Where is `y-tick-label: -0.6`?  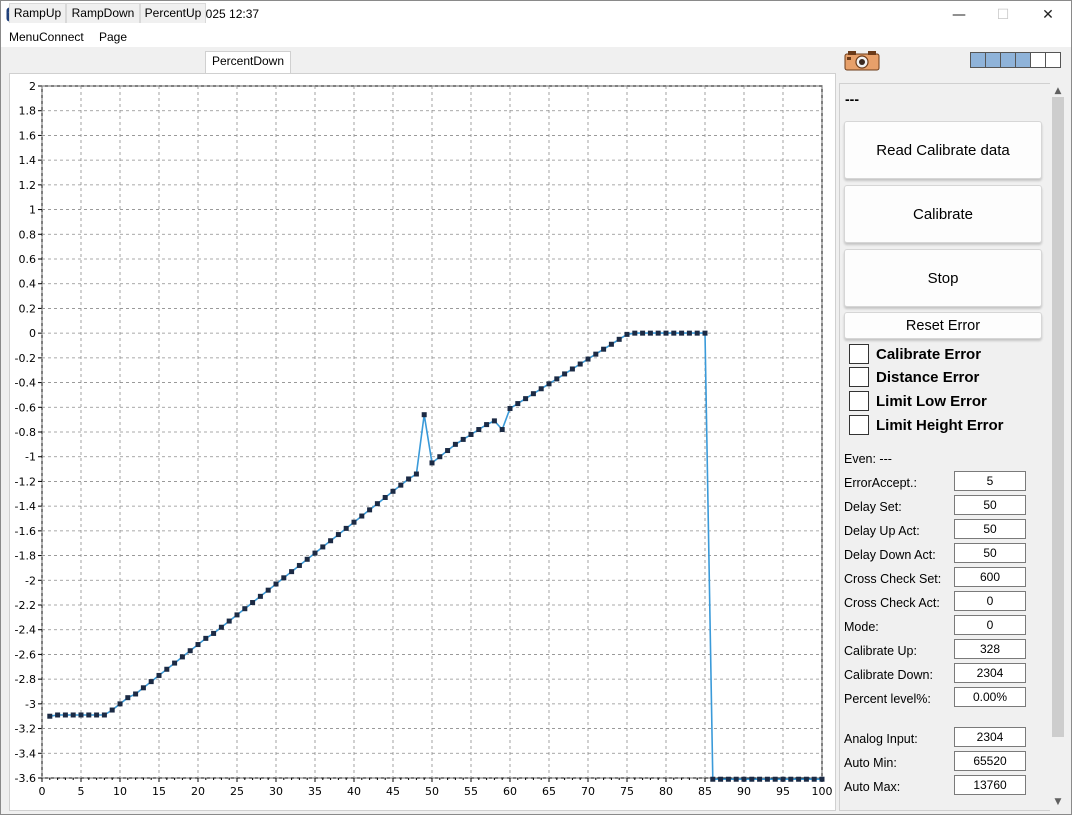 y-tick-label: -0.6 is located at coordinates (25, 407).